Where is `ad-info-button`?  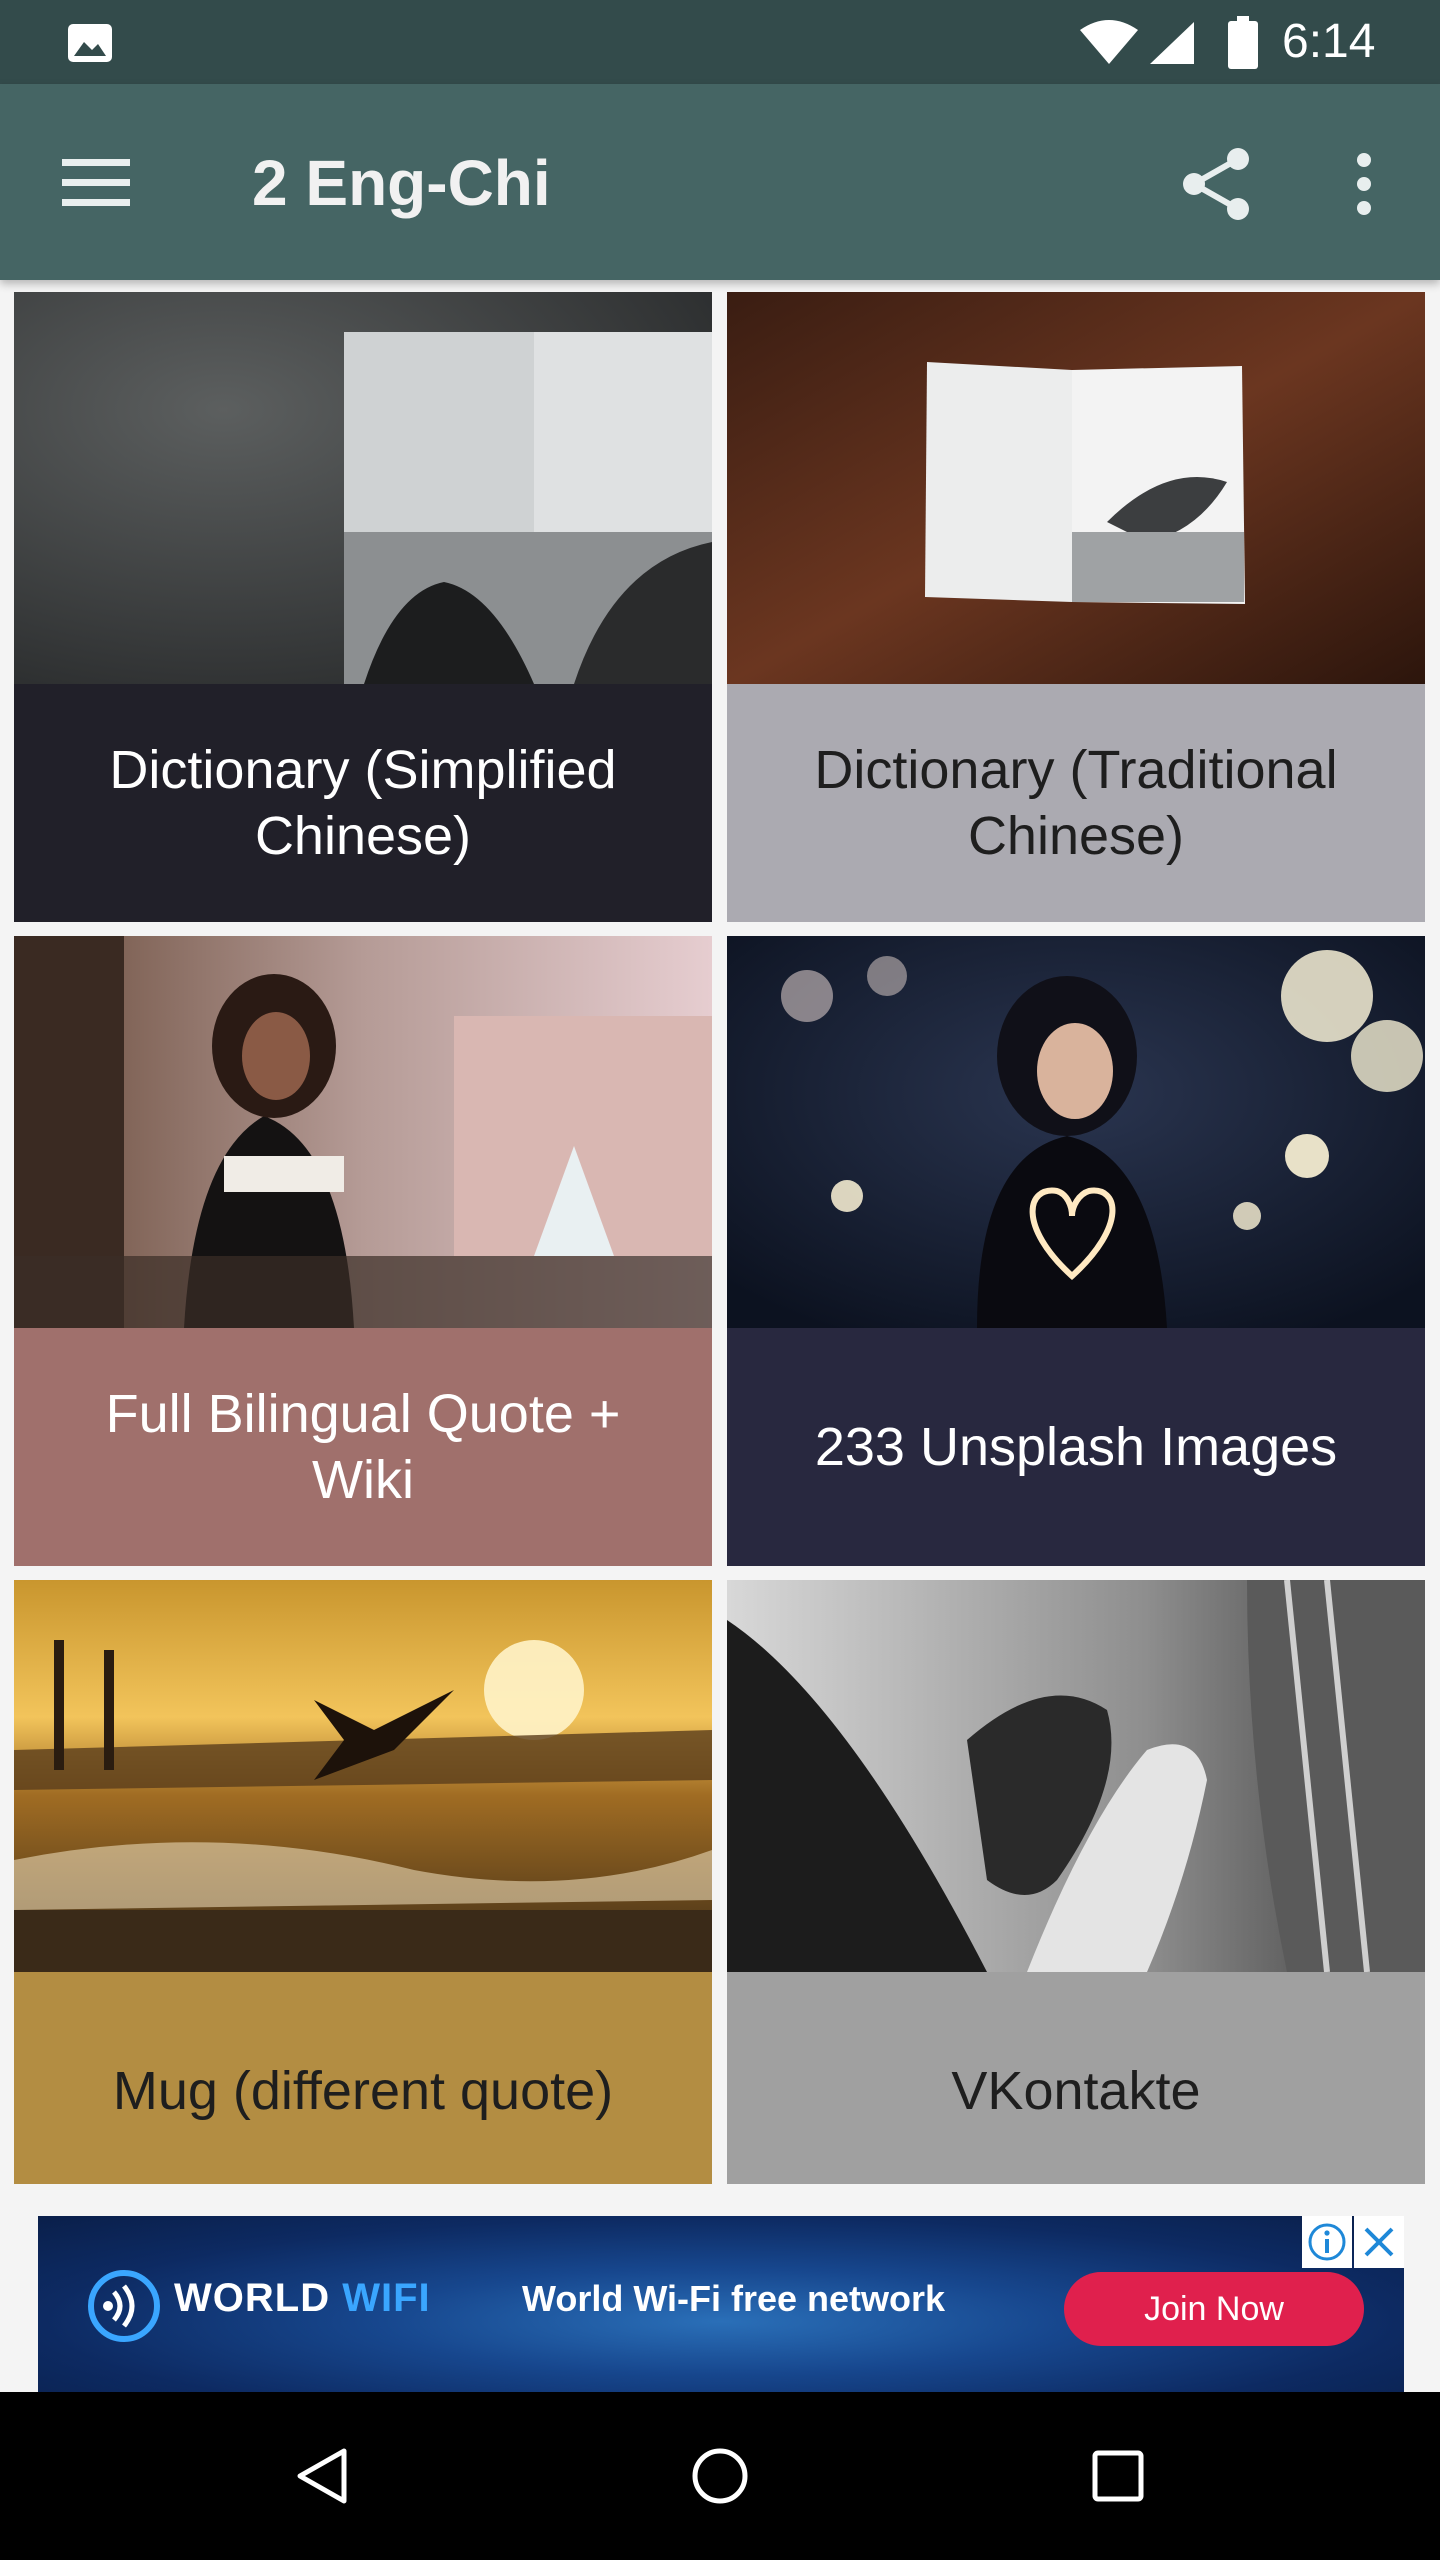
ad-info-button is located at coordinates (1327, 2242).